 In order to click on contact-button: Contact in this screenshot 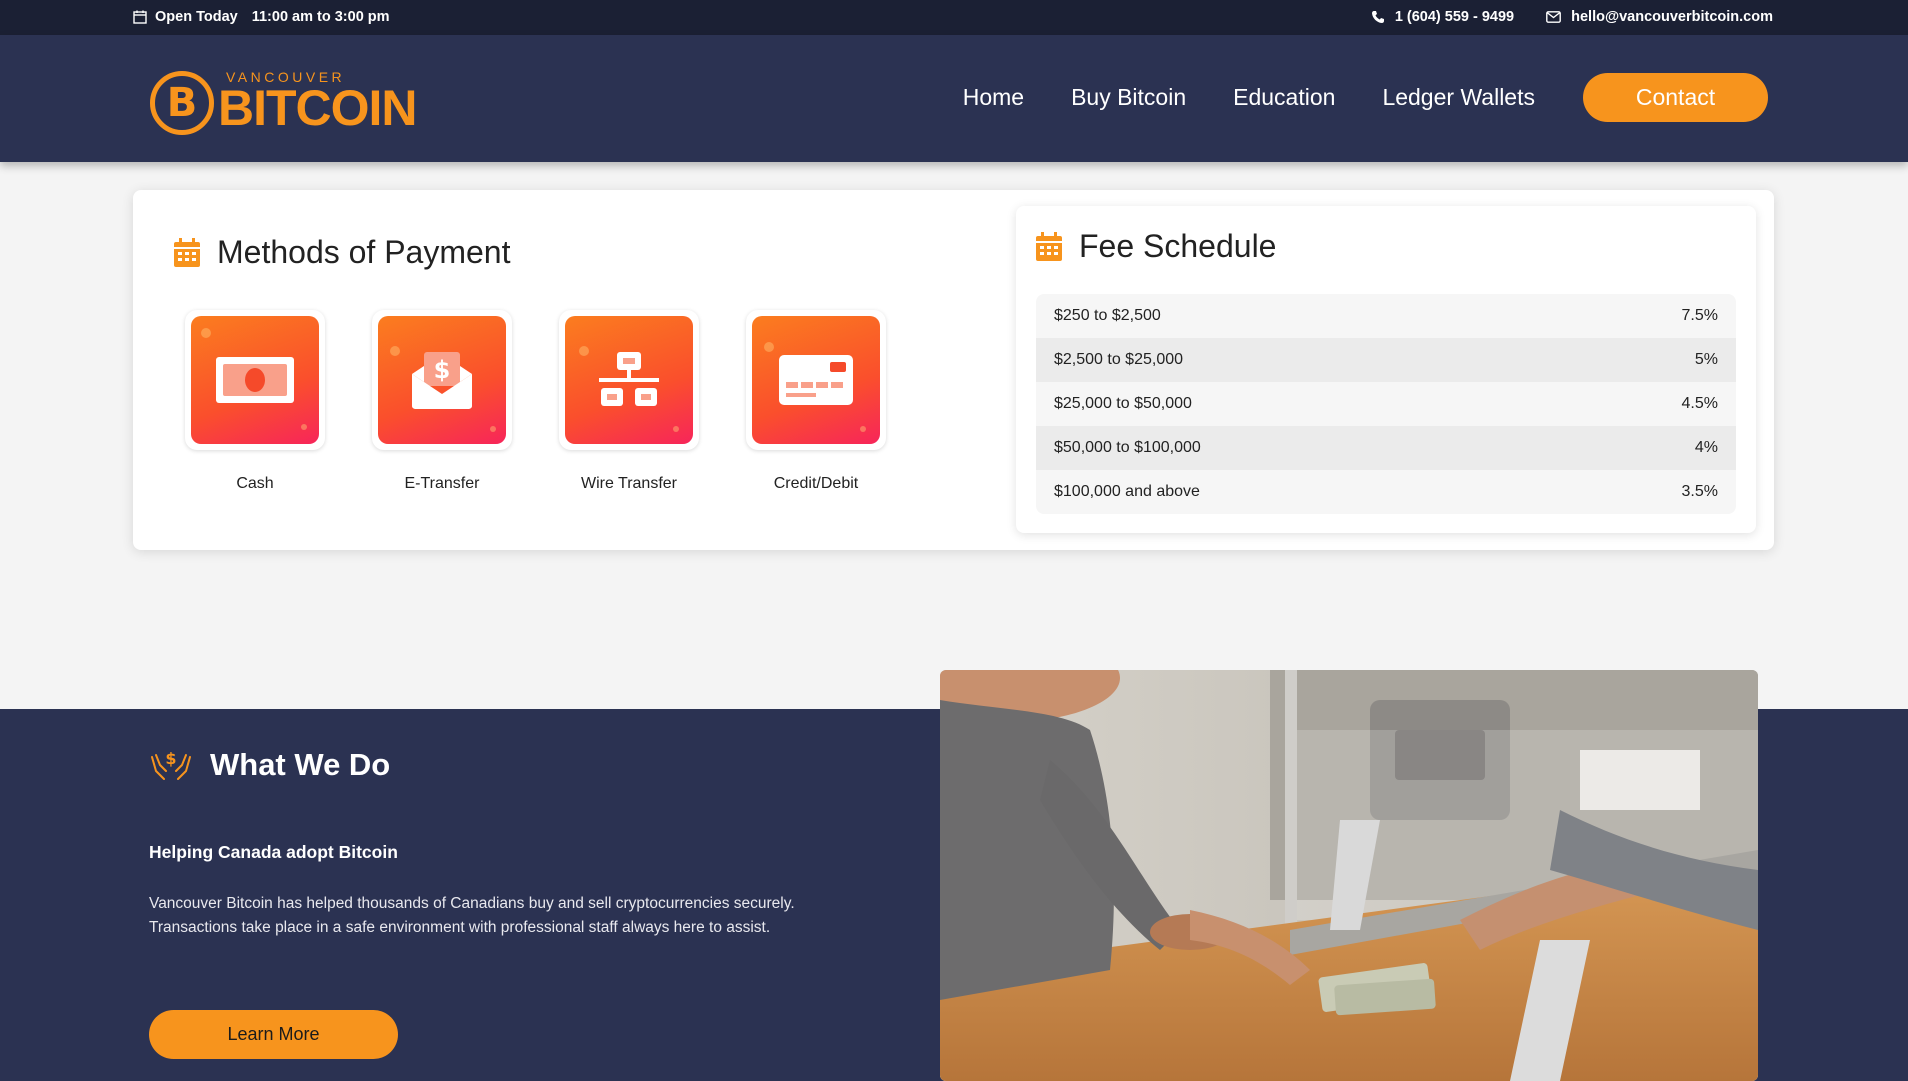, I will do `click(1675, 97)`.